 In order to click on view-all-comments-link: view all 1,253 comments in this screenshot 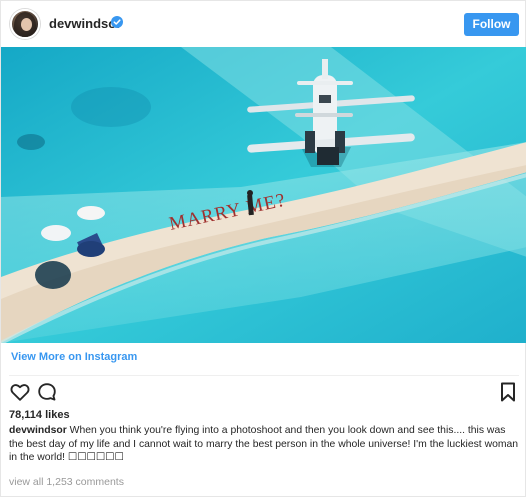, I will do `click(66, 482)`.